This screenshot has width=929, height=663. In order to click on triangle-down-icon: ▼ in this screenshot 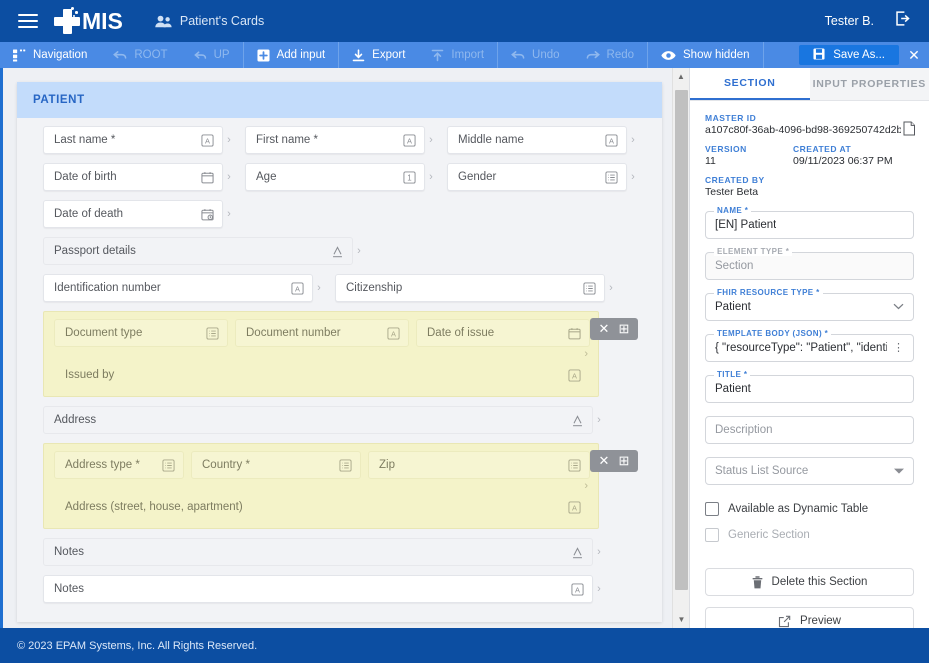, I will do `click(681, 619)`.